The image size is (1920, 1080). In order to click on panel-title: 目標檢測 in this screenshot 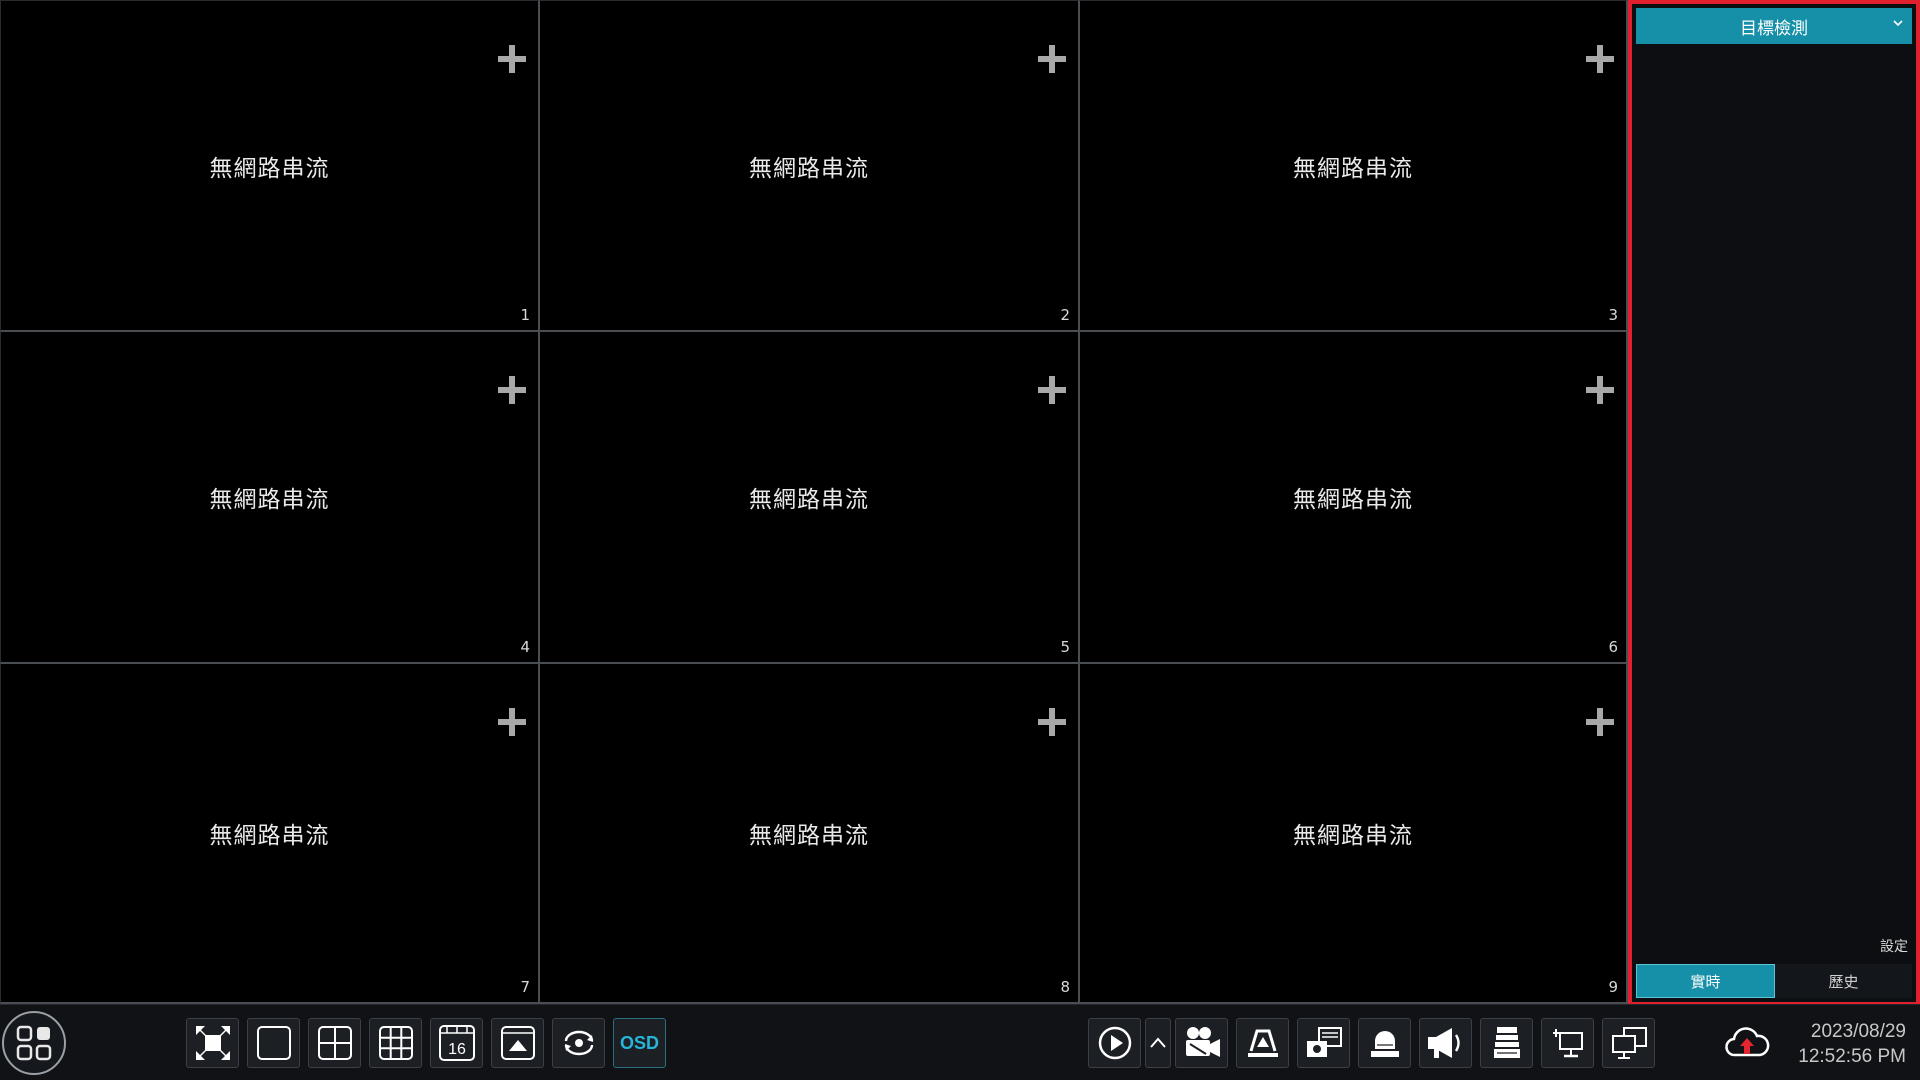, I will do `click(1774, 28)`.